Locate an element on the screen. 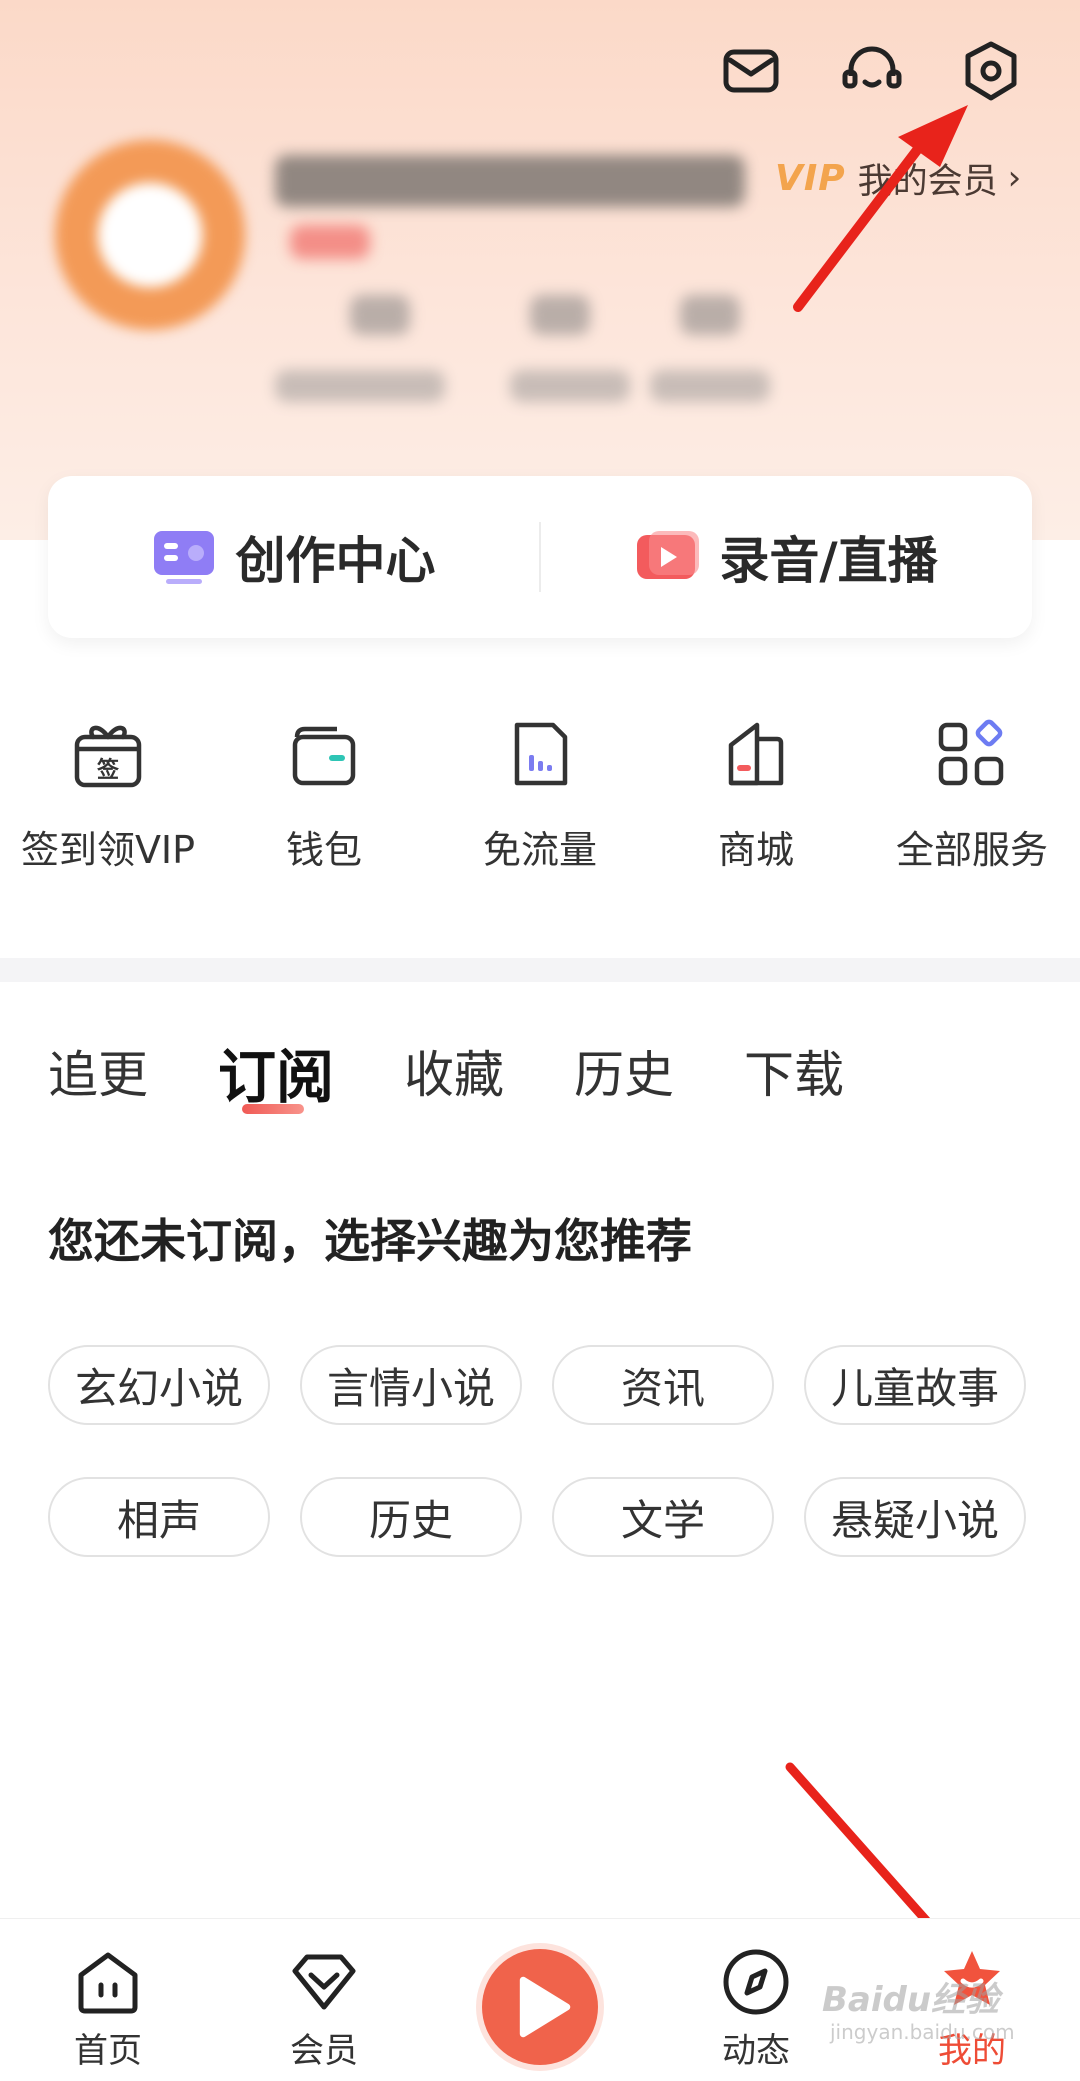 The image size is (1080, 2081). mail-icon is located at coordinates (751, 71).